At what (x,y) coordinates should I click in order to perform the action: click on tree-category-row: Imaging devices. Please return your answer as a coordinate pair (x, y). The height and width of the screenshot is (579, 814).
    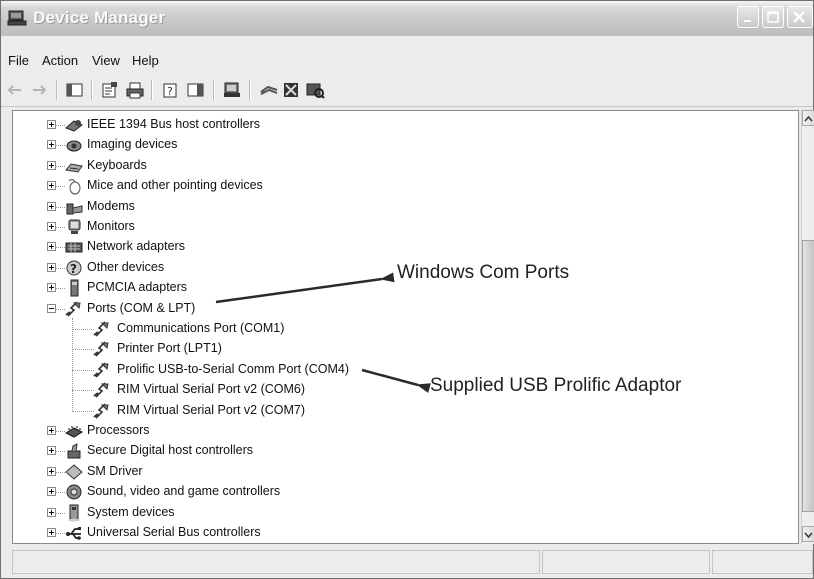
    Looking at the image, I should click on (403, 145).